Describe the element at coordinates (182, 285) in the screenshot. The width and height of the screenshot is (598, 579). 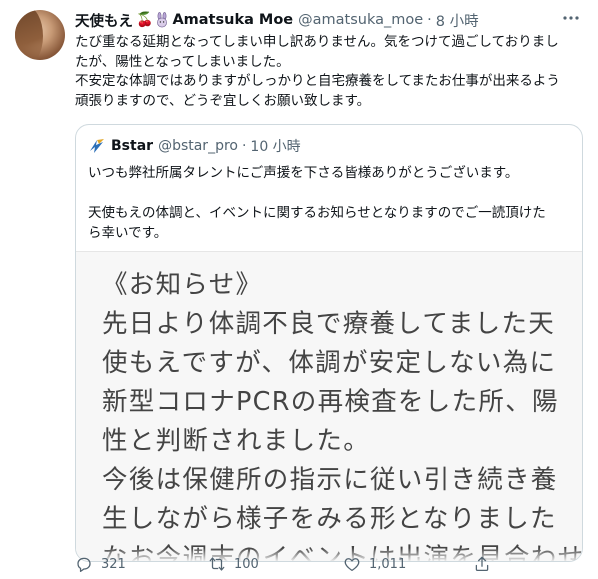
I see `notice-line: 《お知らせ》` at that location.